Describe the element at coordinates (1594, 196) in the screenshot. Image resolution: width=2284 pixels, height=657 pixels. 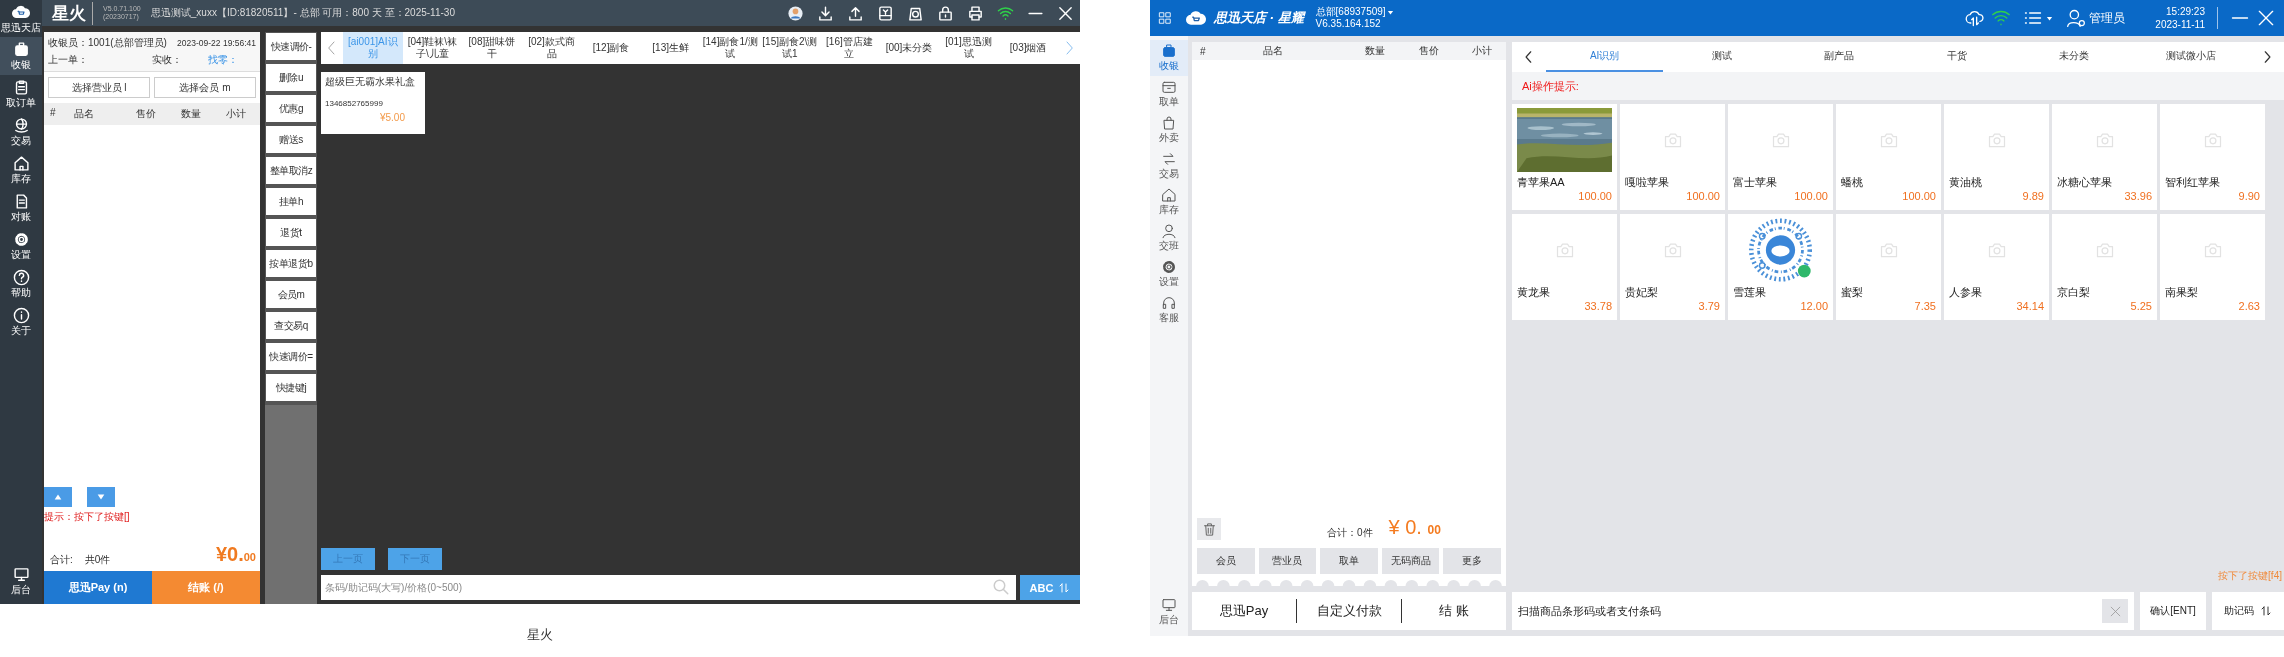
I see `product-price: 100.00` at that location.